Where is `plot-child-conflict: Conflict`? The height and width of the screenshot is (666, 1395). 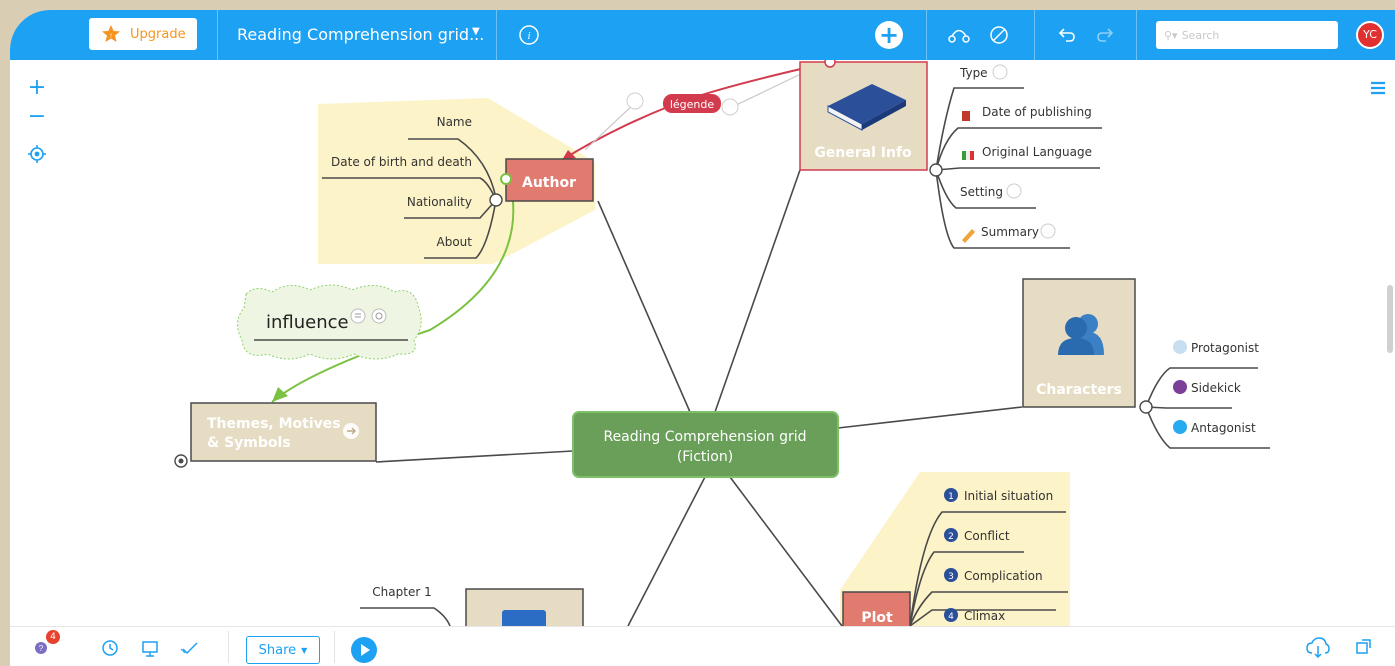 plot-child-conflict: Conflict is located at coordinates (987, 536).